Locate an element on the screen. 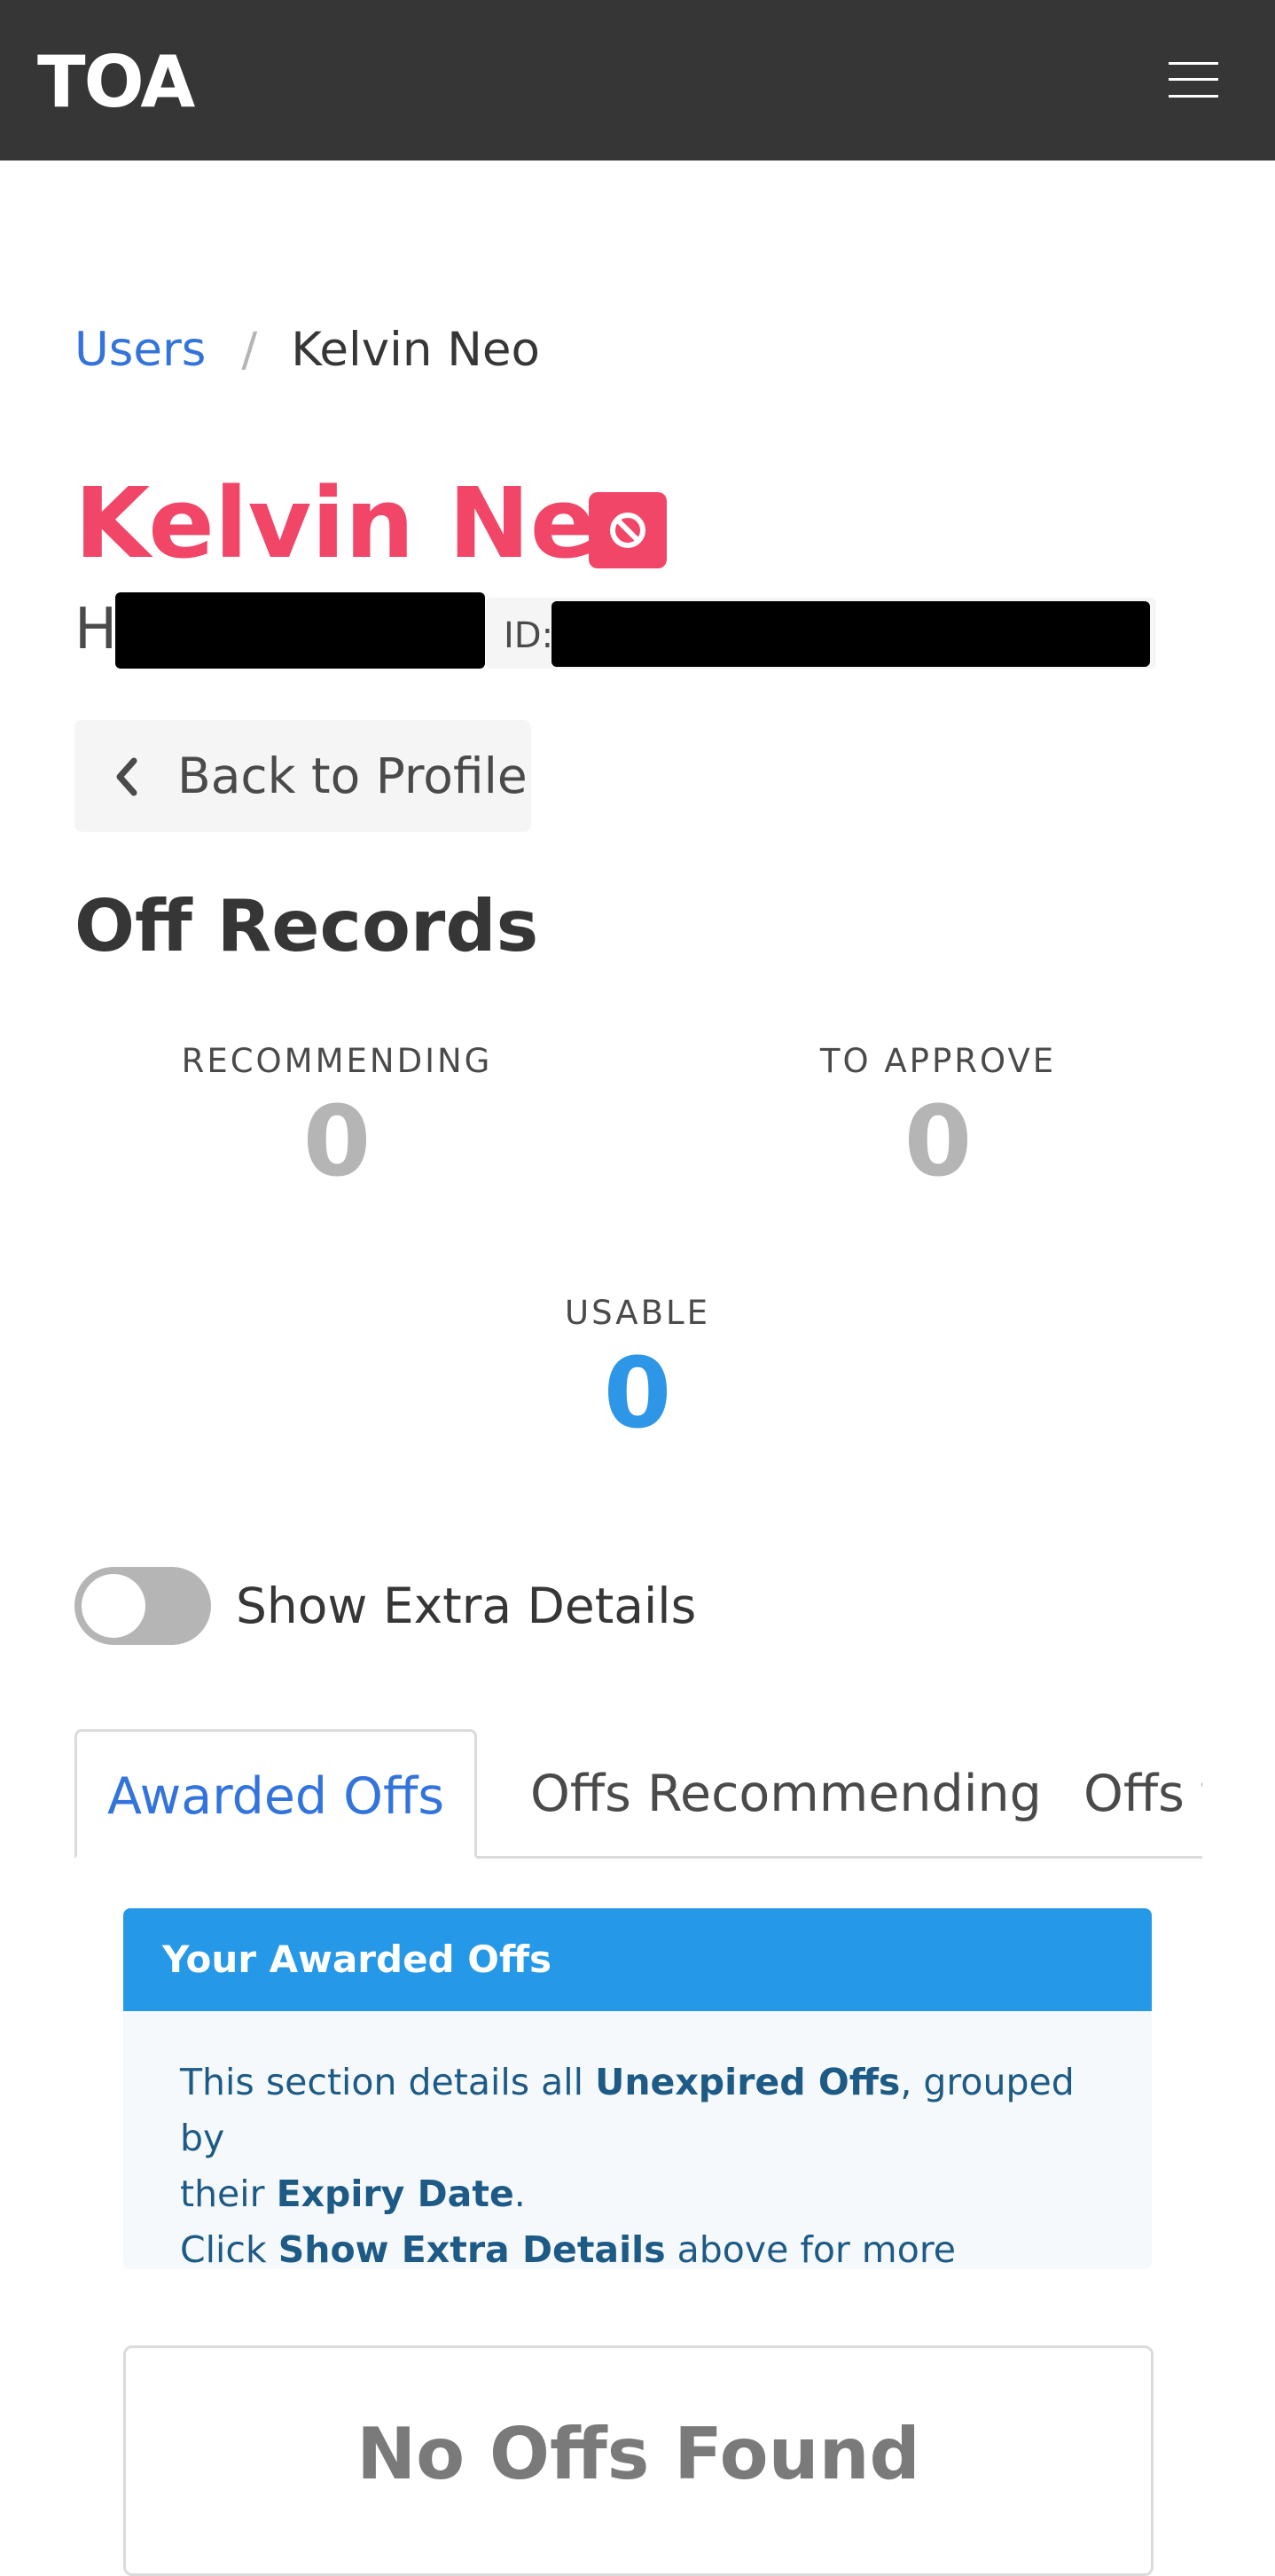  user-id-label: ID: is located at coordinates (529, 635).